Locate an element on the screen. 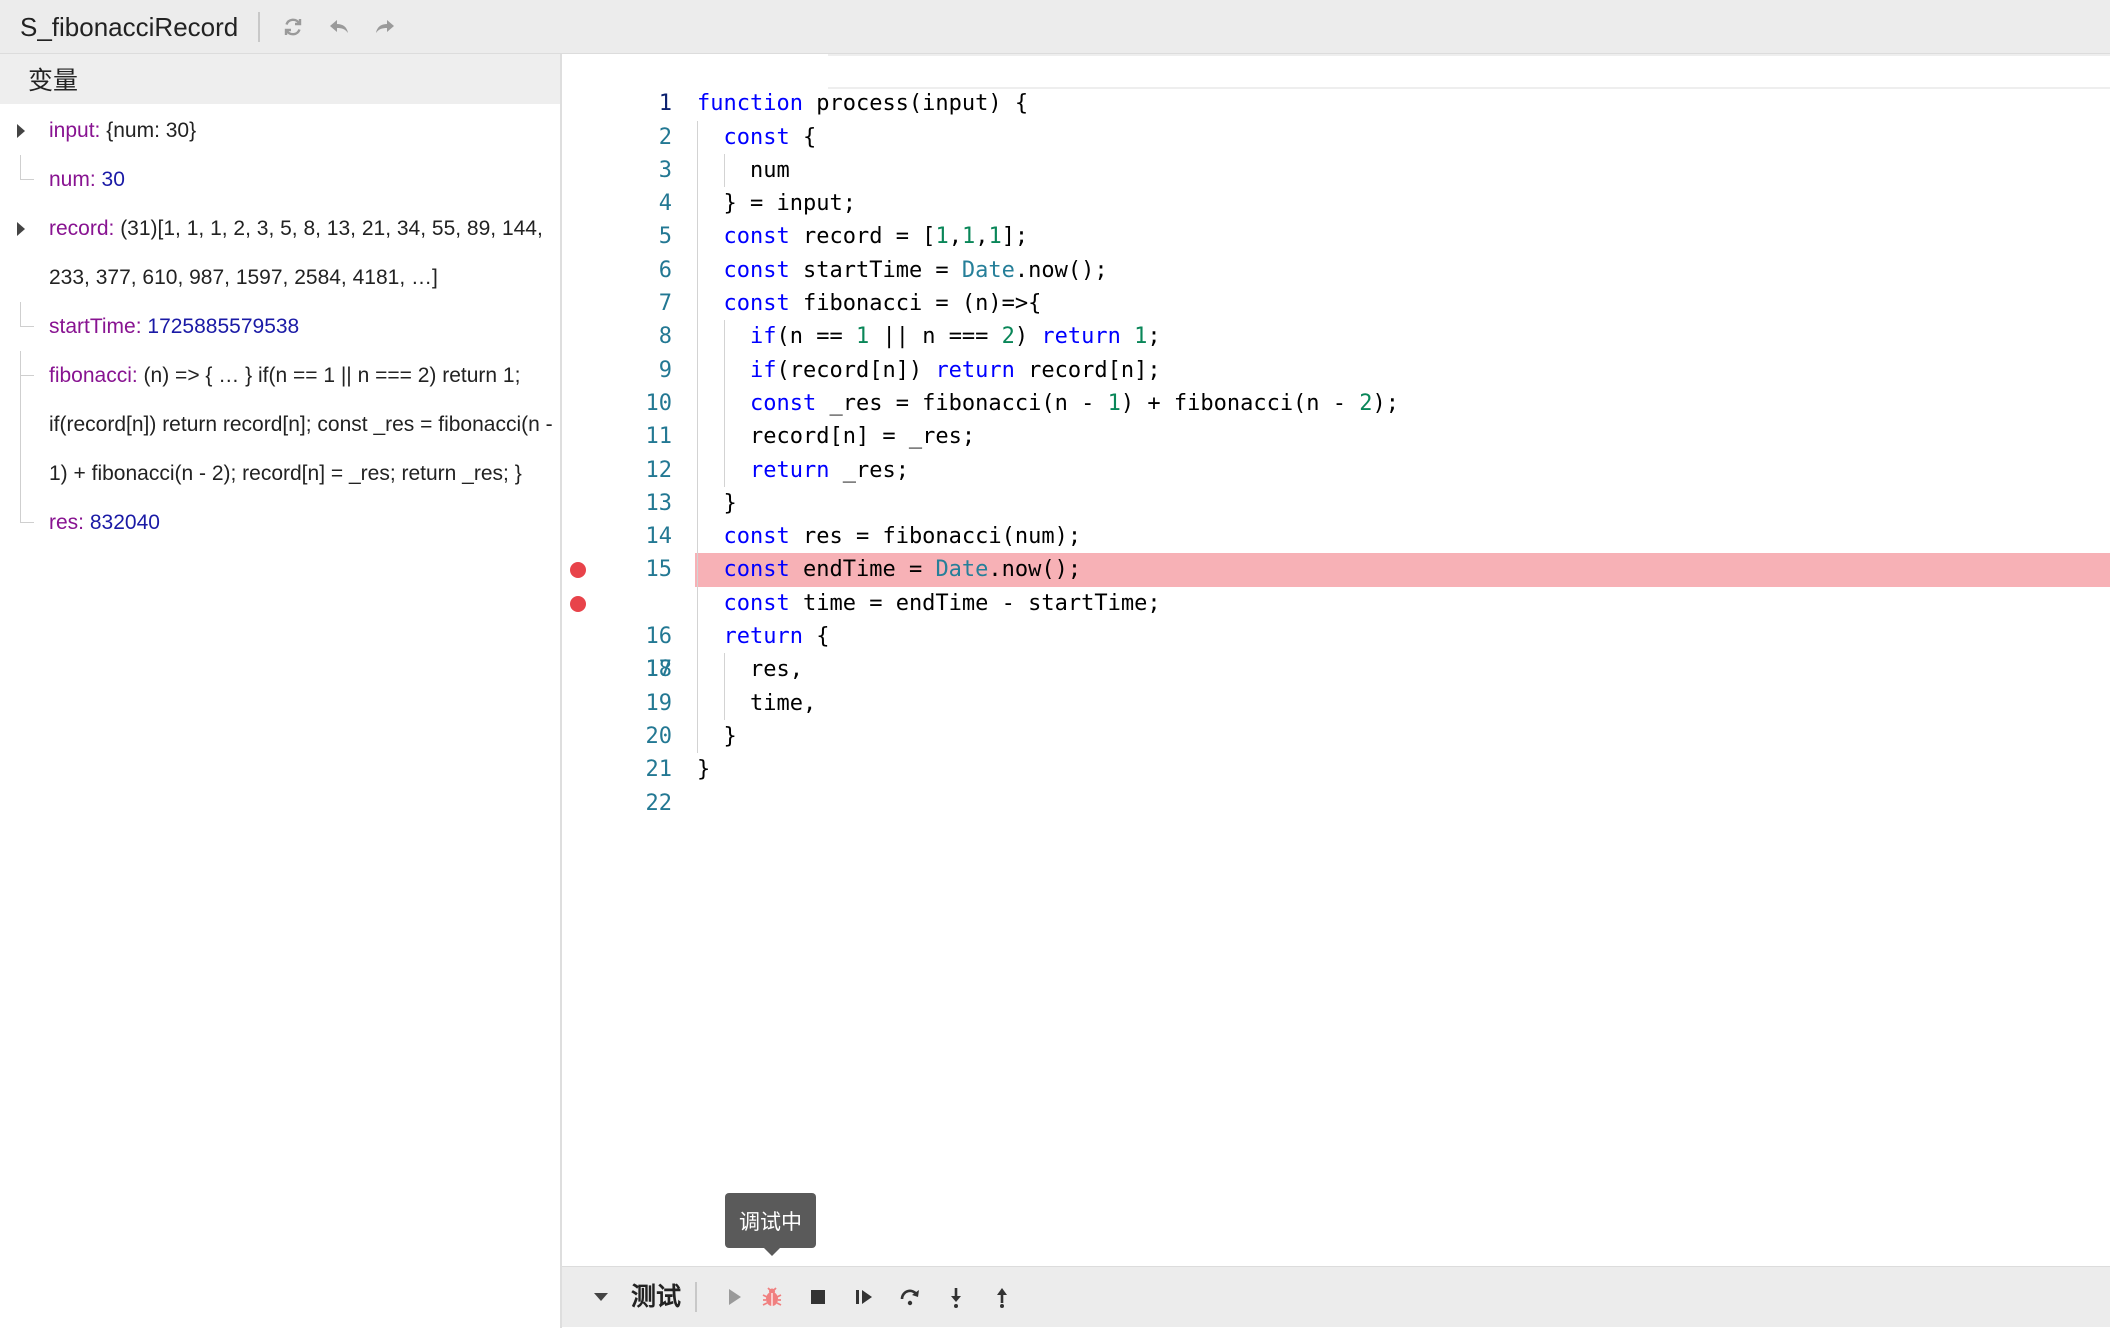 The width and height of the screenshot is (2110, 1328). code-line-22: 22 } is located at coordinates (1336, 784).